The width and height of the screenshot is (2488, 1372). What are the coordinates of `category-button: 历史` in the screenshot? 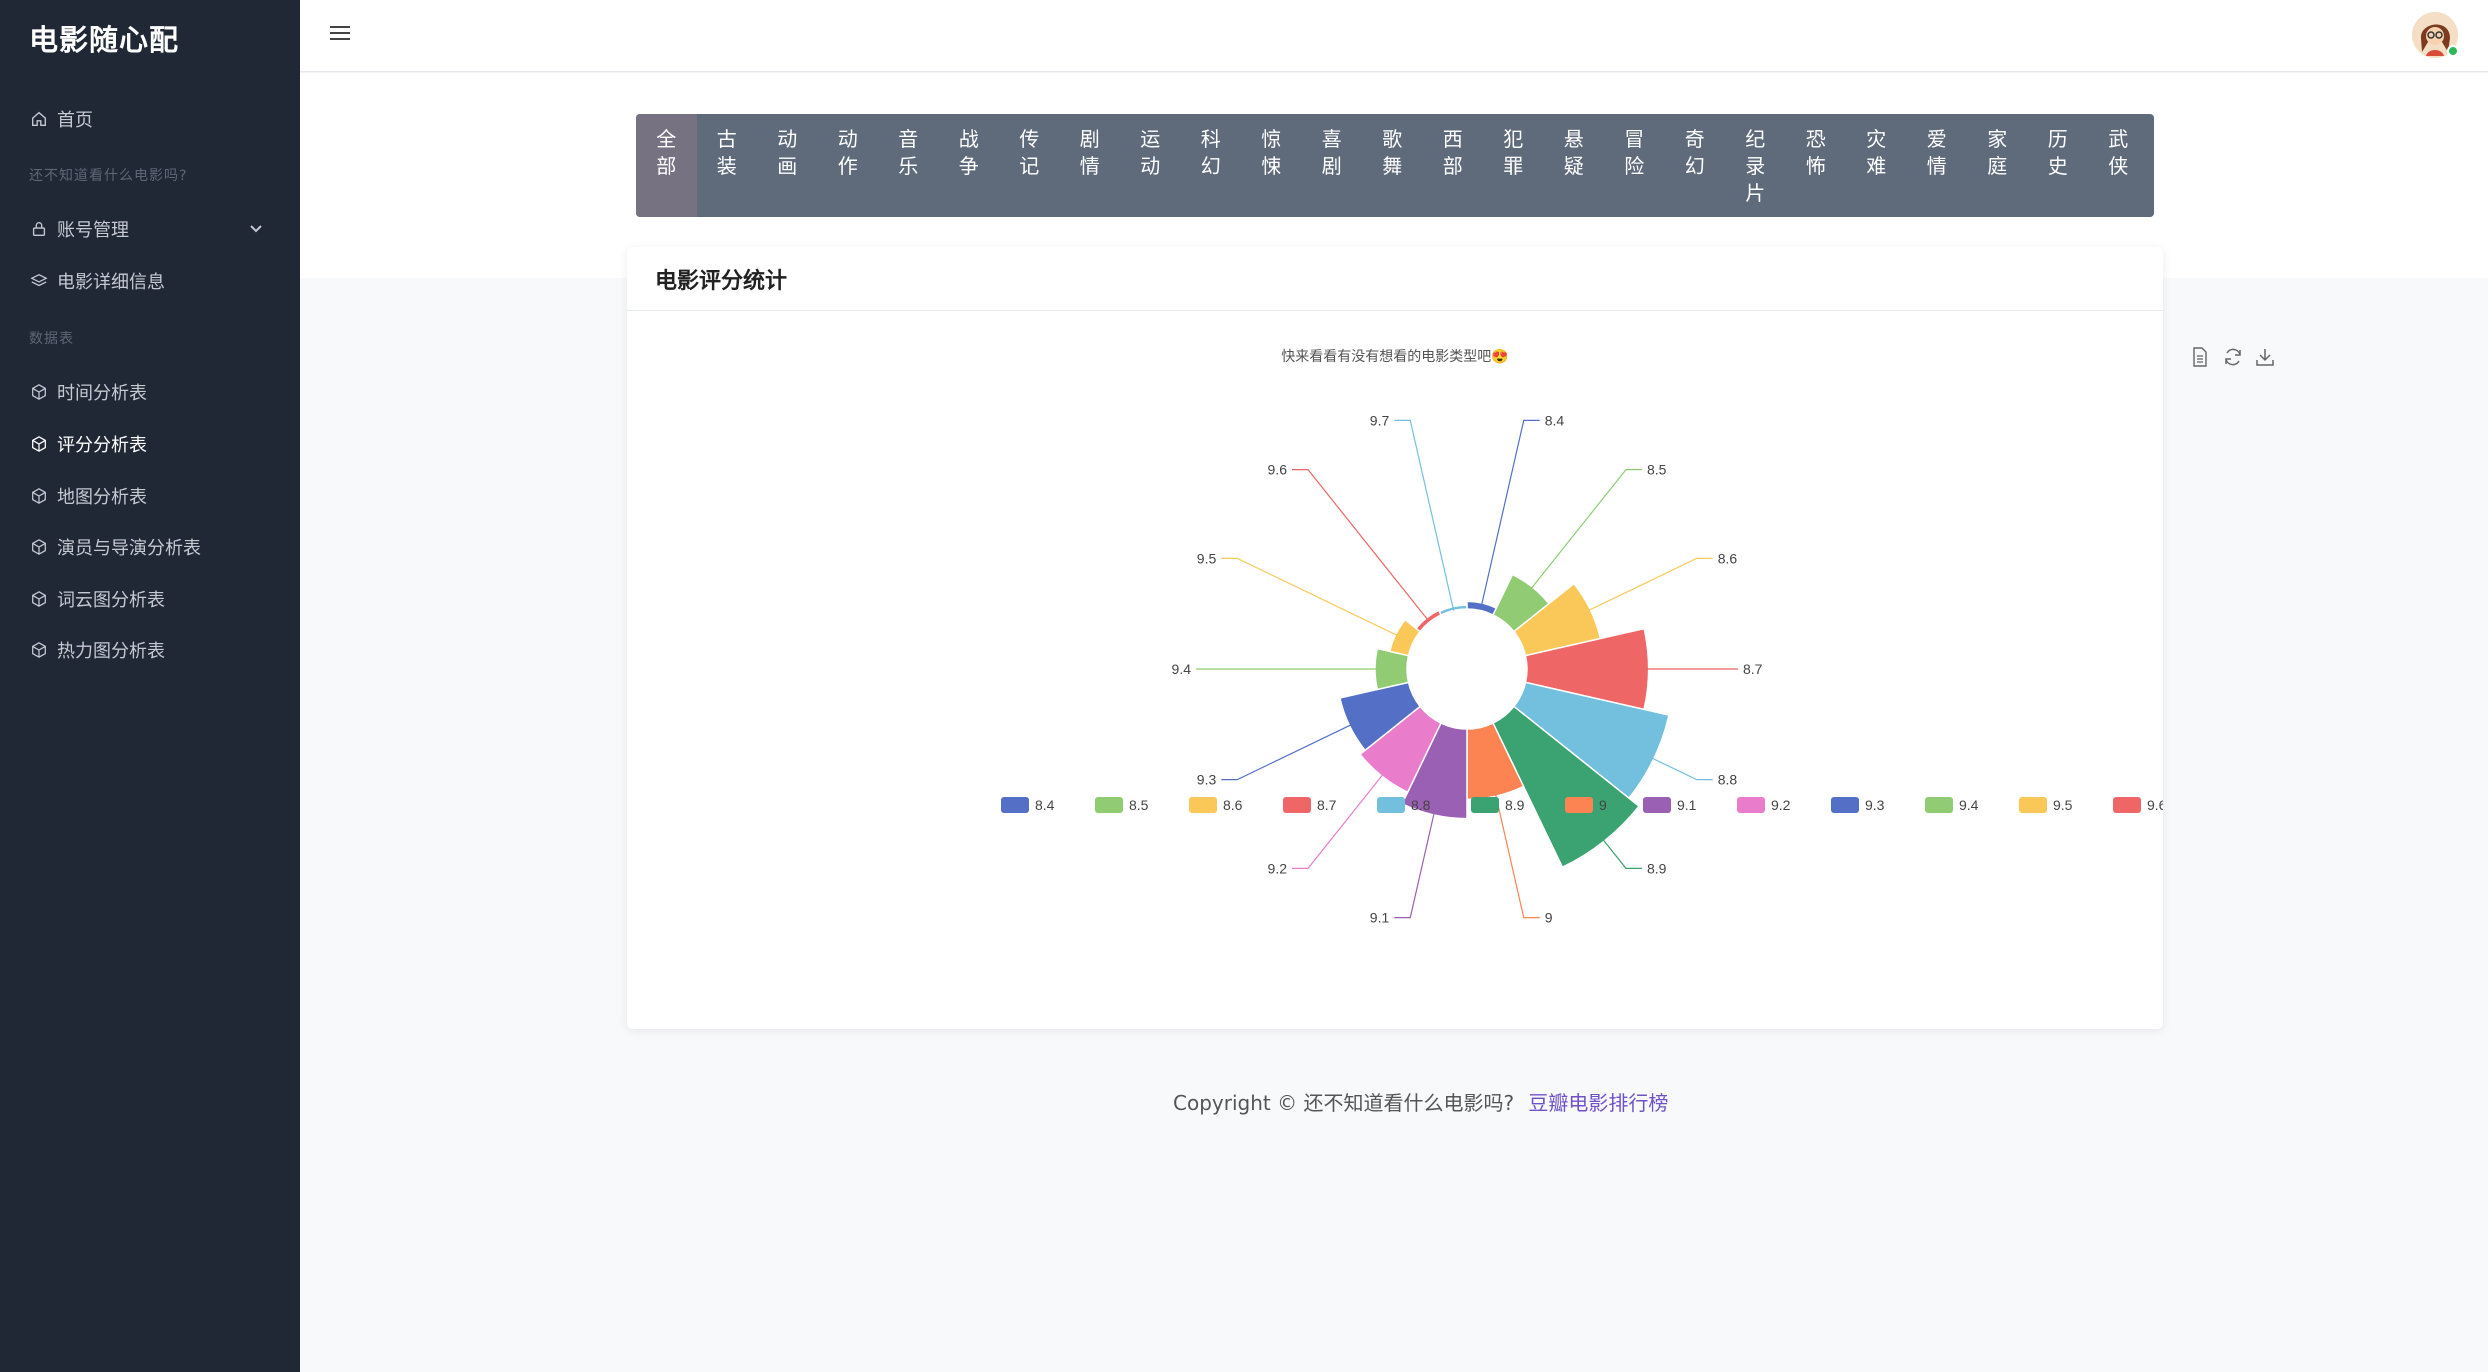 It's located at (2058, 165).